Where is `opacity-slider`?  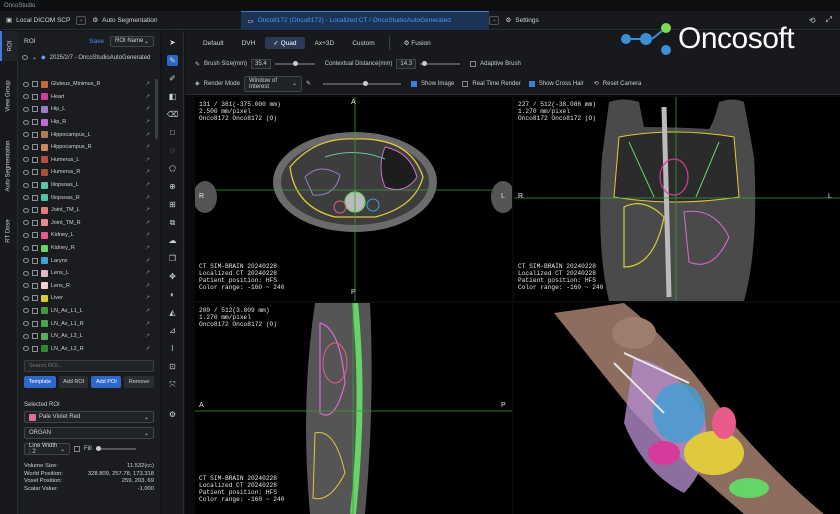 opacity-slider is located at coordinates (362, 83).